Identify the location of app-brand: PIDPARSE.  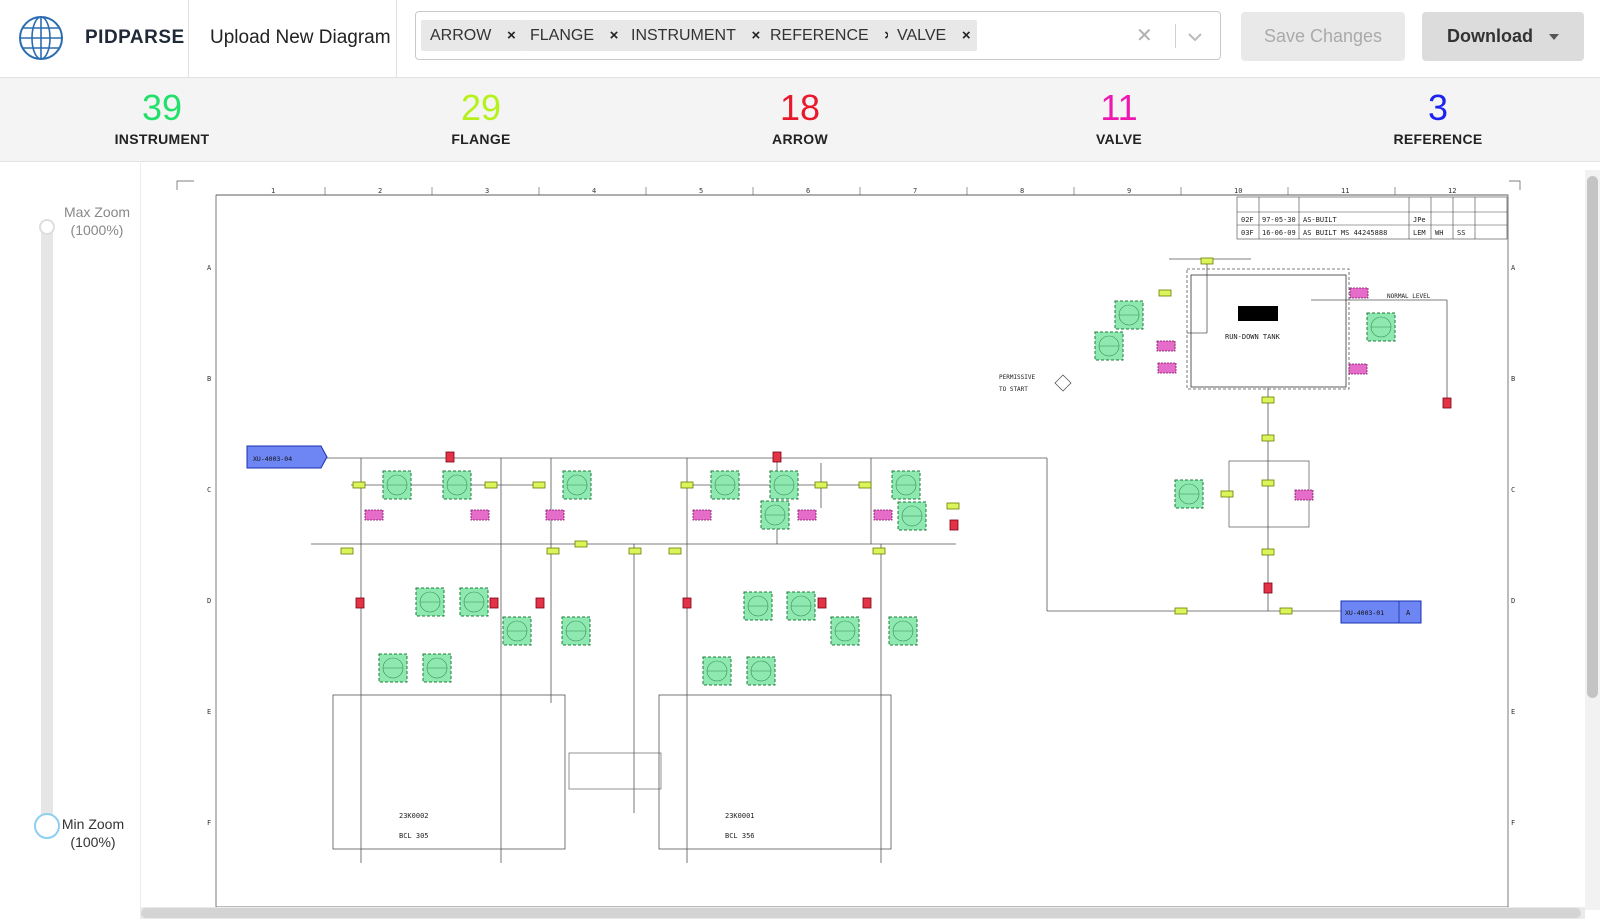
(135, 38).